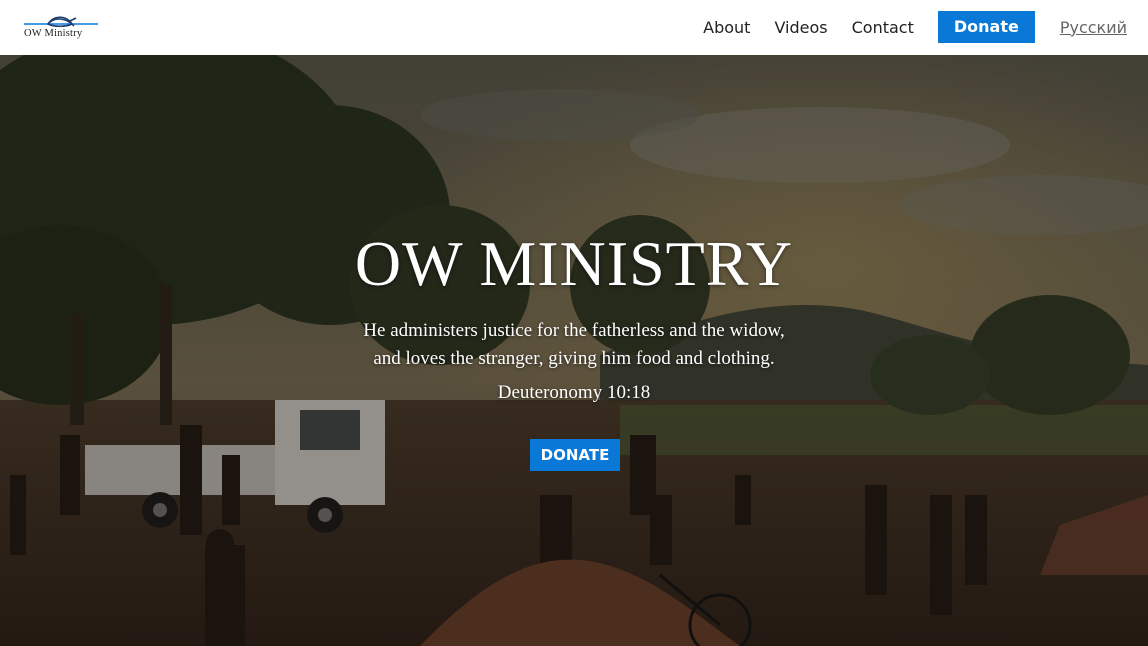 This screenshot has height=646, width=1148. I want to click on main-nav: About Videos Contact Donate Русский, so click(903, 27).